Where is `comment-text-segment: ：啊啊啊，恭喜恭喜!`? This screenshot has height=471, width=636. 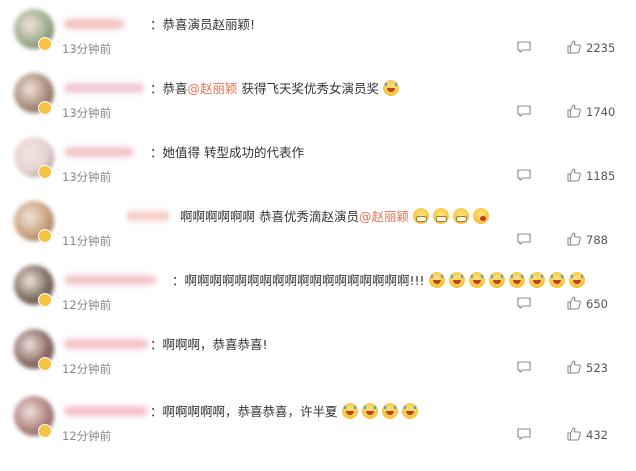
comment-text-segment: ：啊啊啊，恭喜恭喜! is located at coordinates (209, 344).